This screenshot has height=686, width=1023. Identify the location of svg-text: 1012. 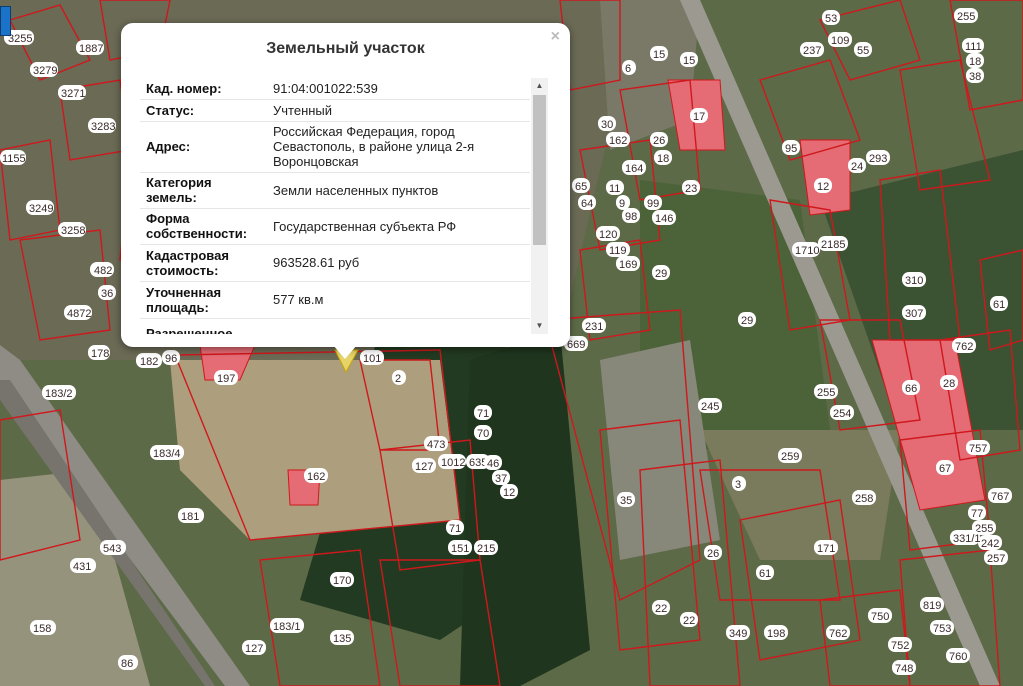
(453, 463).